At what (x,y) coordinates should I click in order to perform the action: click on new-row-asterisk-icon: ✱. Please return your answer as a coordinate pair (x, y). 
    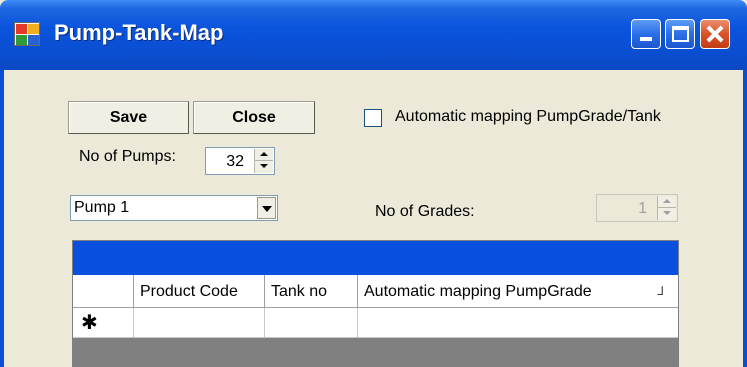
    Looking at the image, I should click on (89, 323).